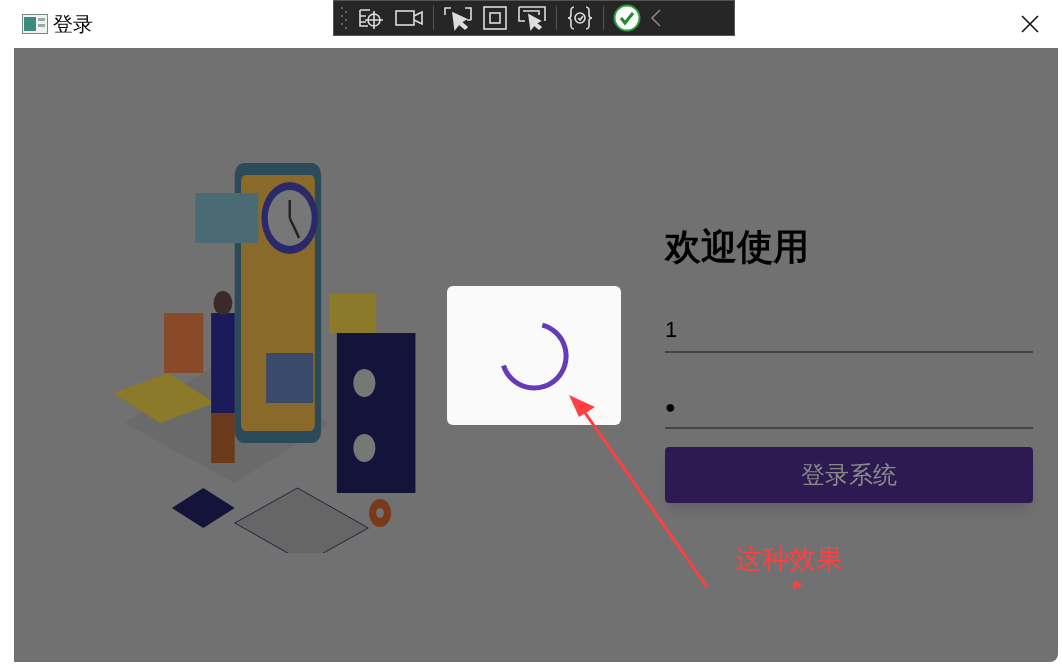 This screenshot has width=1062, height=667. What do you see at coordinates (627, 18) in the screenshot?
I see `check-circle-icon` at bounding box center [627, 18].